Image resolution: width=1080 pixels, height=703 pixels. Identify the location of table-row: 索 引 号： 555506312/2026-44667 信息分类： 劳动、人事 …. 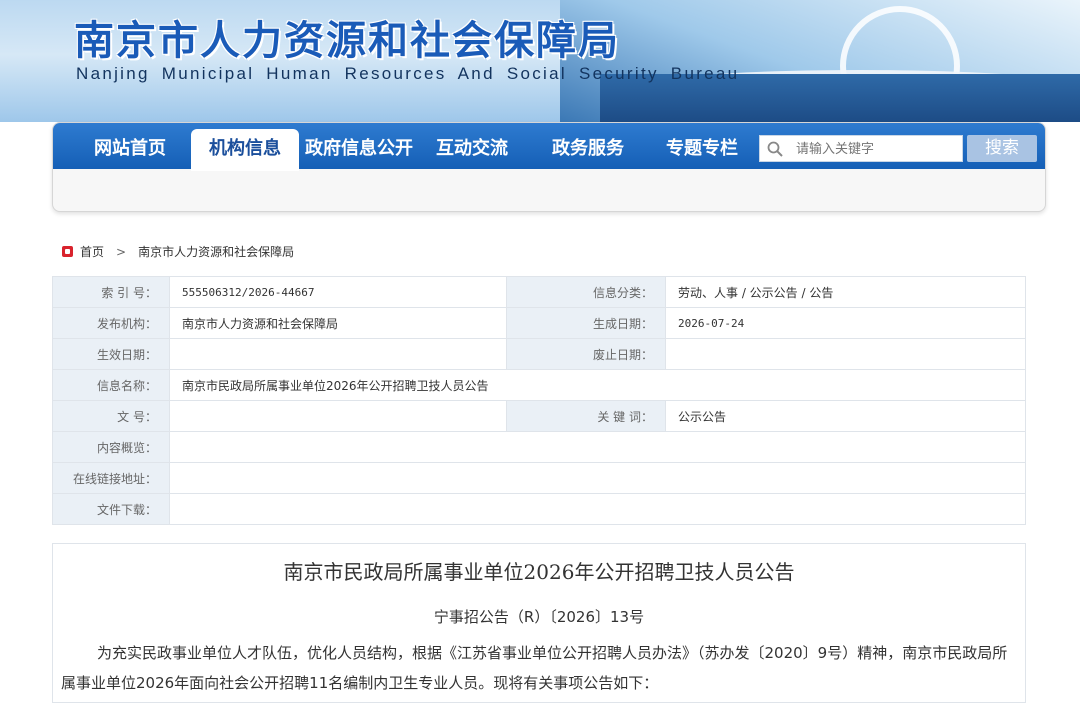
(539, 292).